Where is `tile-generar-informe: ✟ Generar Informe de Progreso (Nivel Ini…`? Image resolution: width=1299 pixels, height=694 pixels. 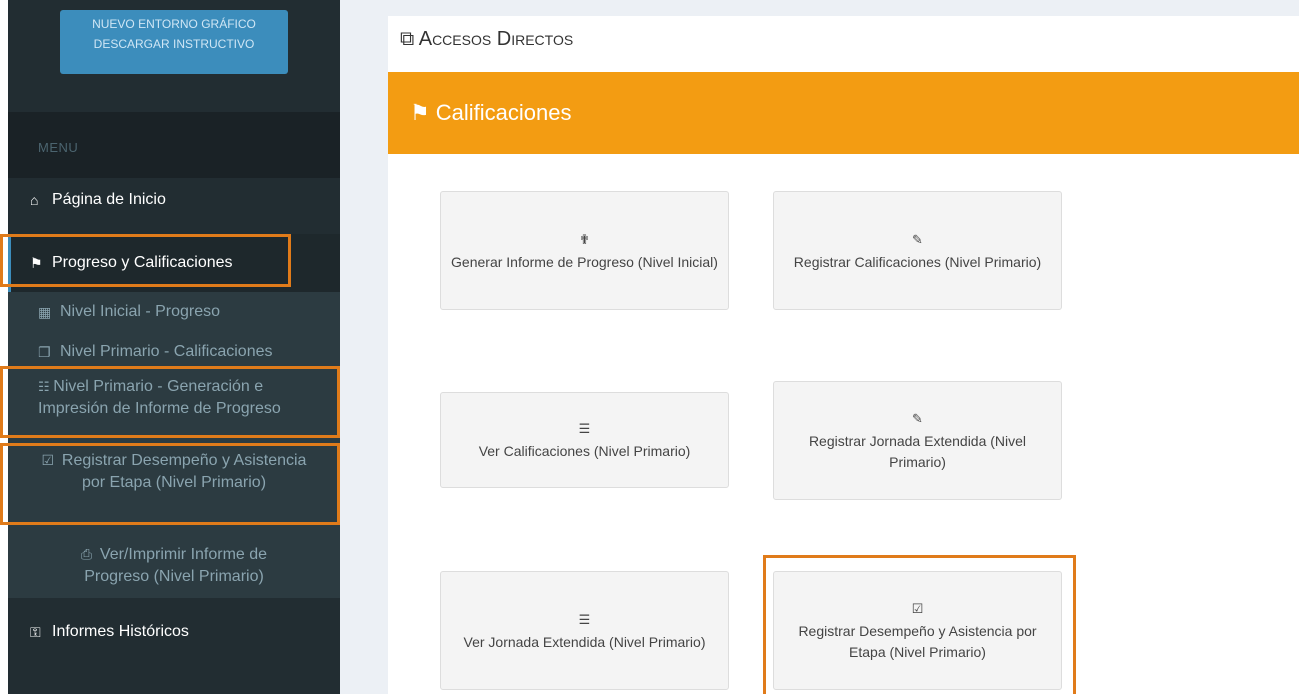
tile-generar-informe: ✟ Generar Informe de Progreso (Nivel Ini… is located at coordinates (584, 250).